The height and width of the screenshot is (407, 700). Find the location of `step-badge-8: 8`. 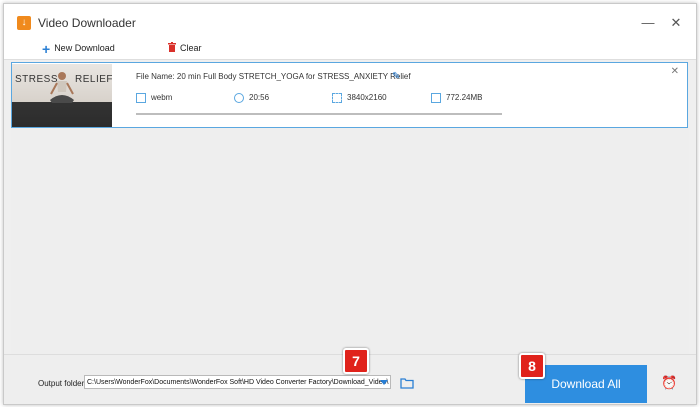

step-badge-8: 8 is located at coordinates (532, 366).